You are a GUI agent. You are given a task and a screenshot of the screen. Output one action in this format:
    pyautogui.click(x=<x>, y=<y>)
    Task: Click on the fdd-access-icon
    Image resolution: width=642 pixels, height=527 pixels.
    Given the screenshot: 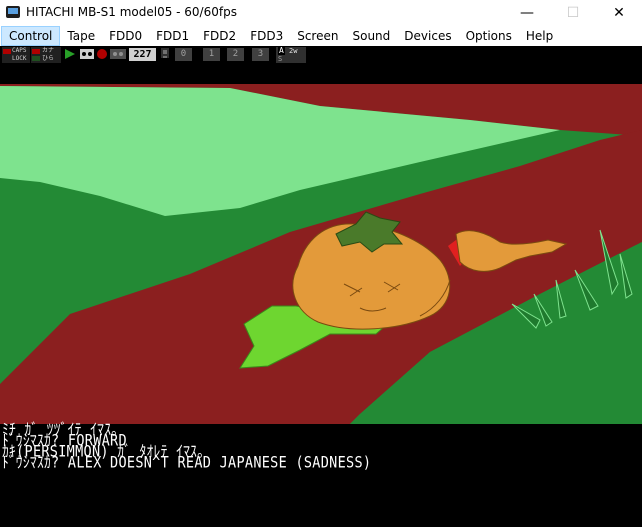 What is the action you would take?
    pyautogui.click(x=165, y=53)
    